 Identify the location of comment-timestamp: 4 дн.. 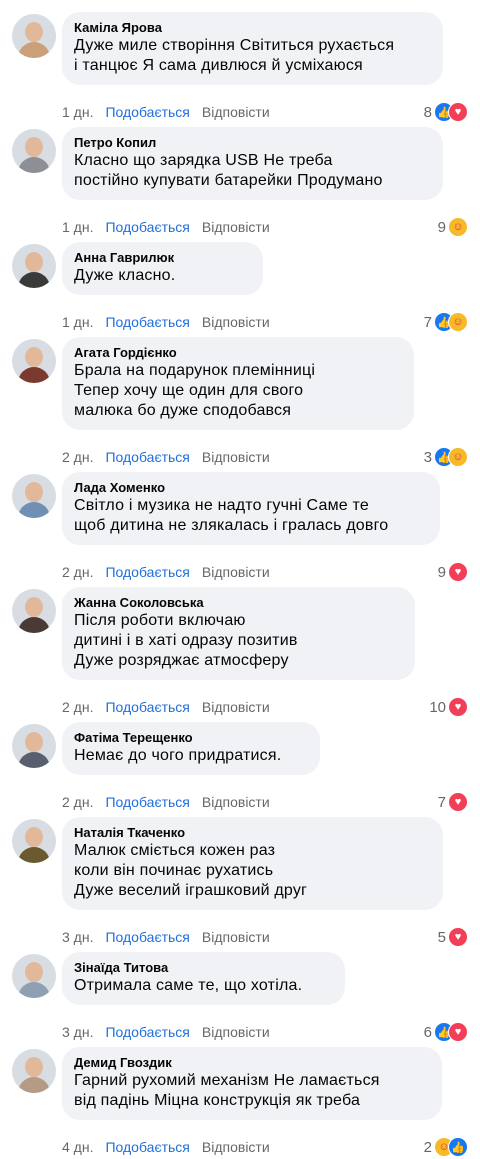
(77, 1147).